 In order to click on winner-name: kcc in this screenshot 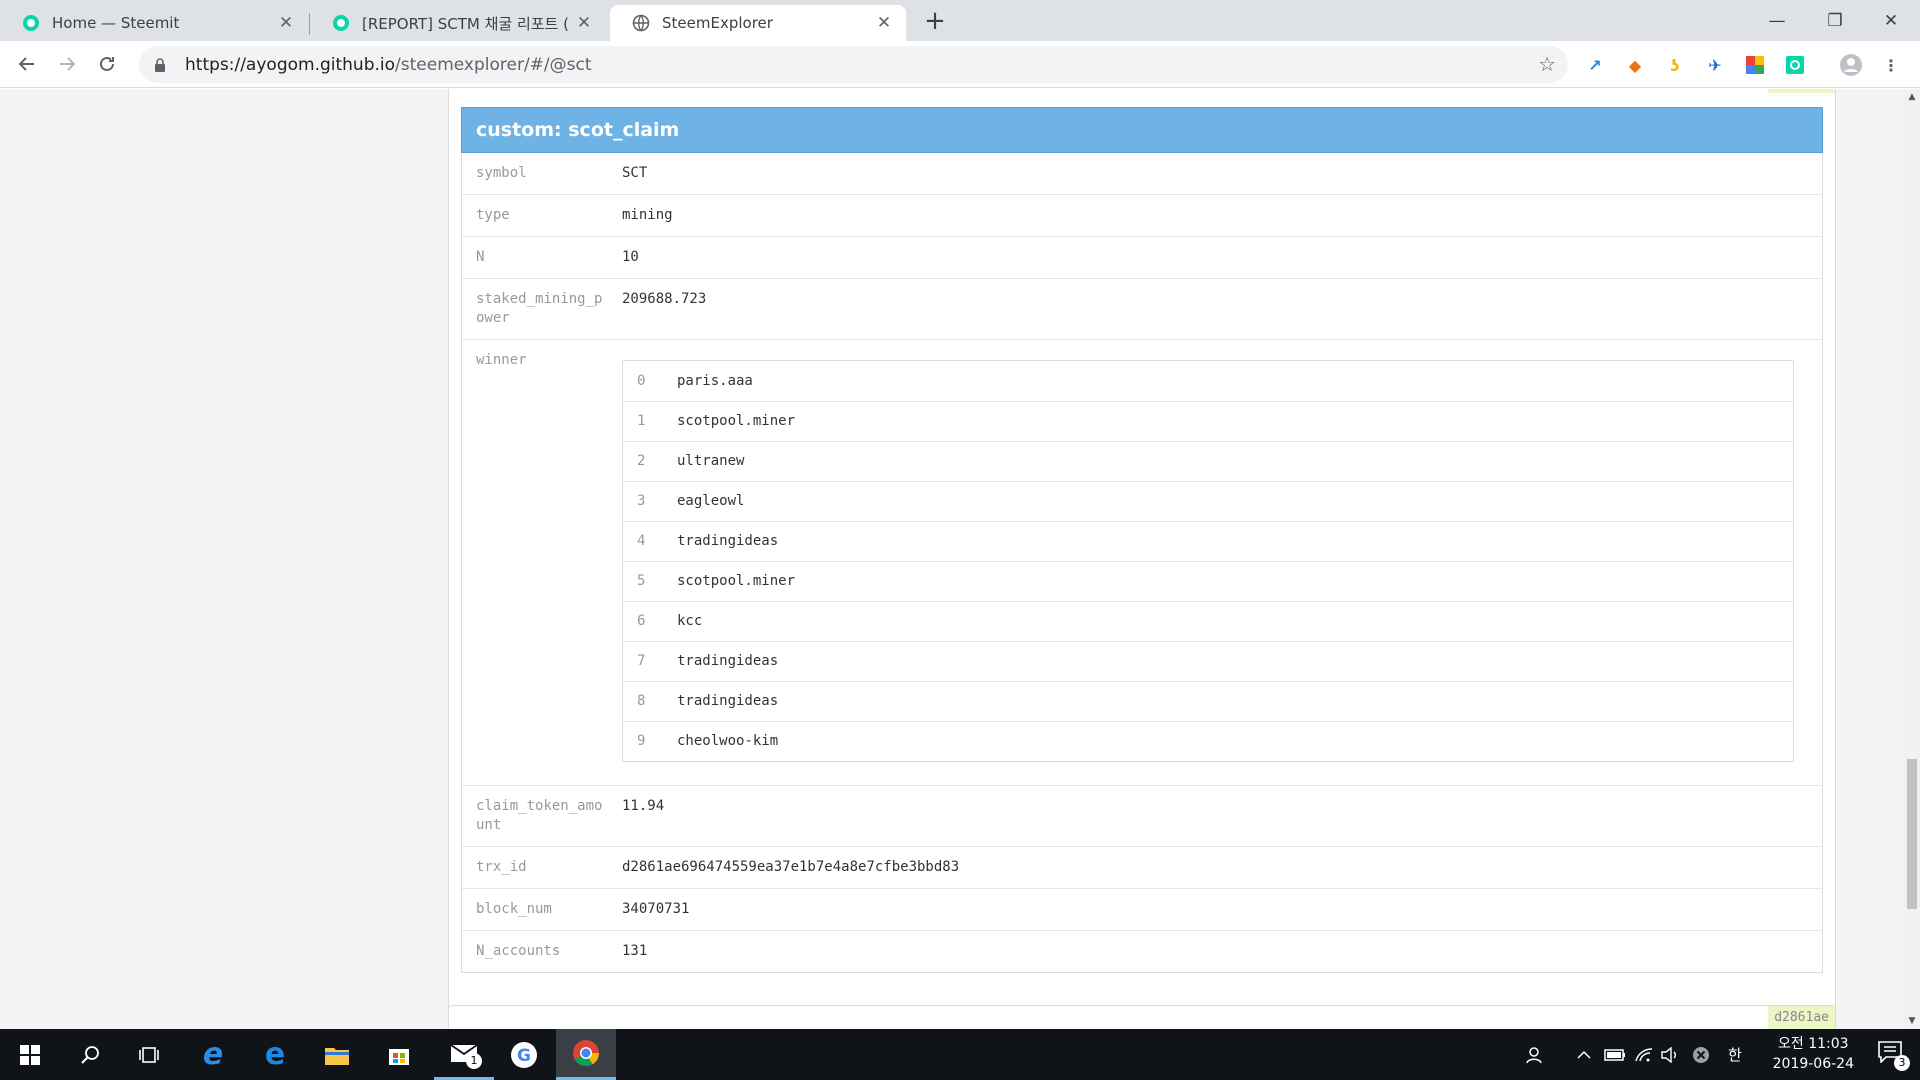, I will do `click(690, 621)`.